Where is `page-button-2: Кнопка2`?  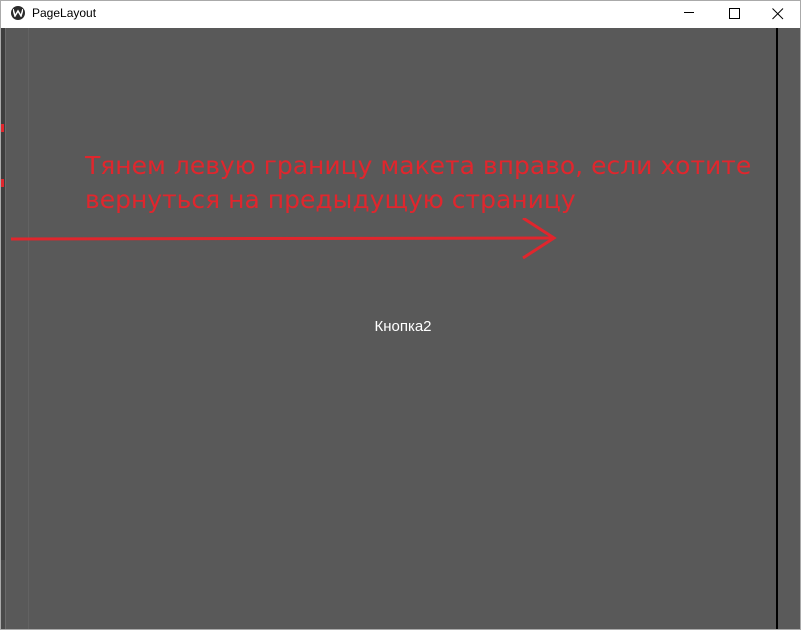 page-button-2: Кнопка2 is located at coordinates (403, 326).